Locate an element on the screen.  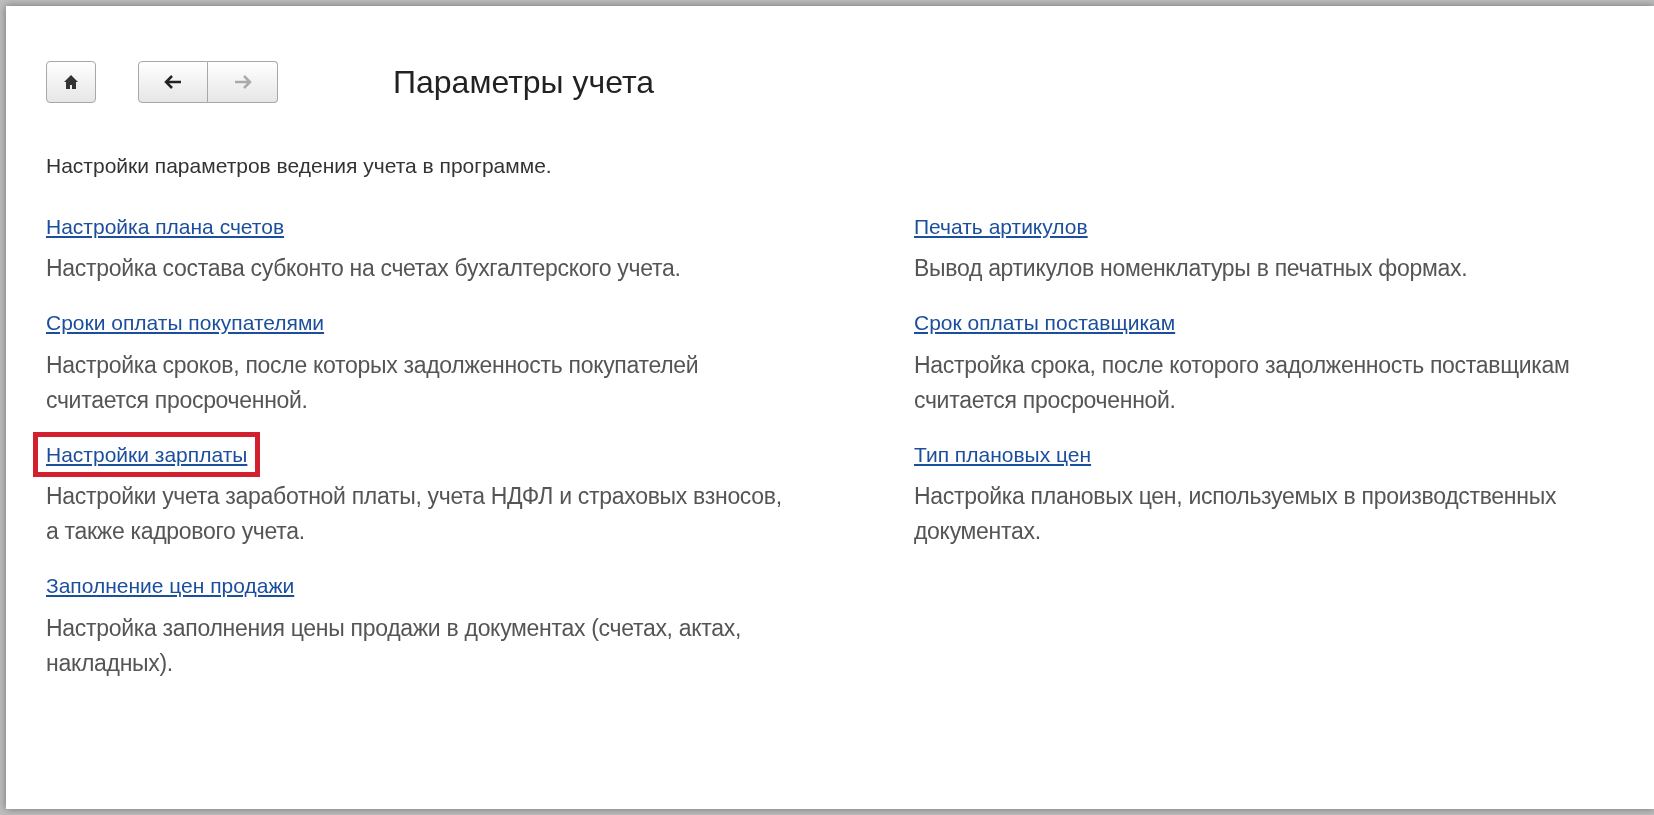
home-icon is located at coordinates (71, 82).